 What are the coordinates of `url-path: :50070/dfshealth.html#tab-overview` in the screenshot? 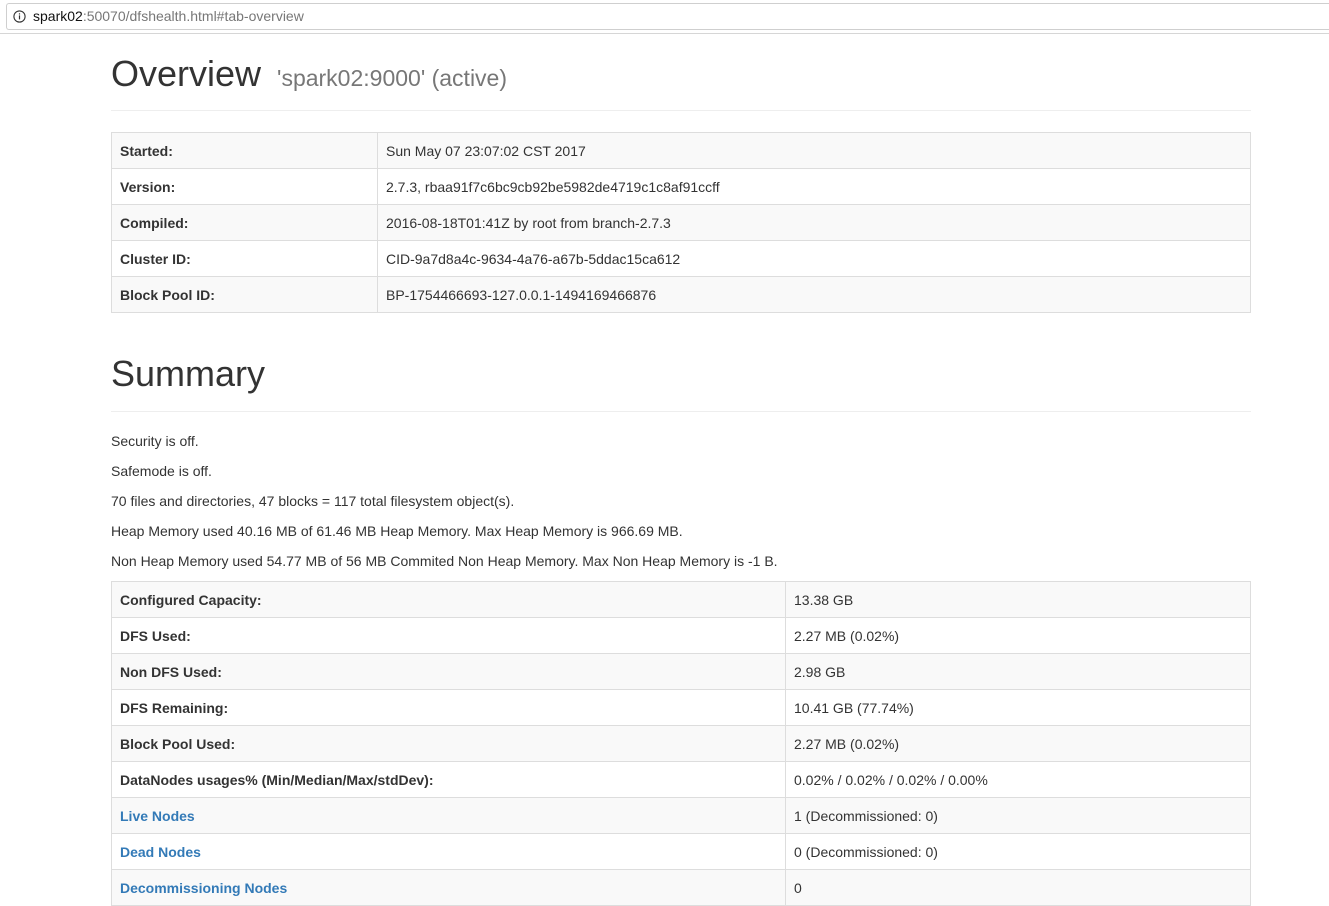 It's located at (193, 16).